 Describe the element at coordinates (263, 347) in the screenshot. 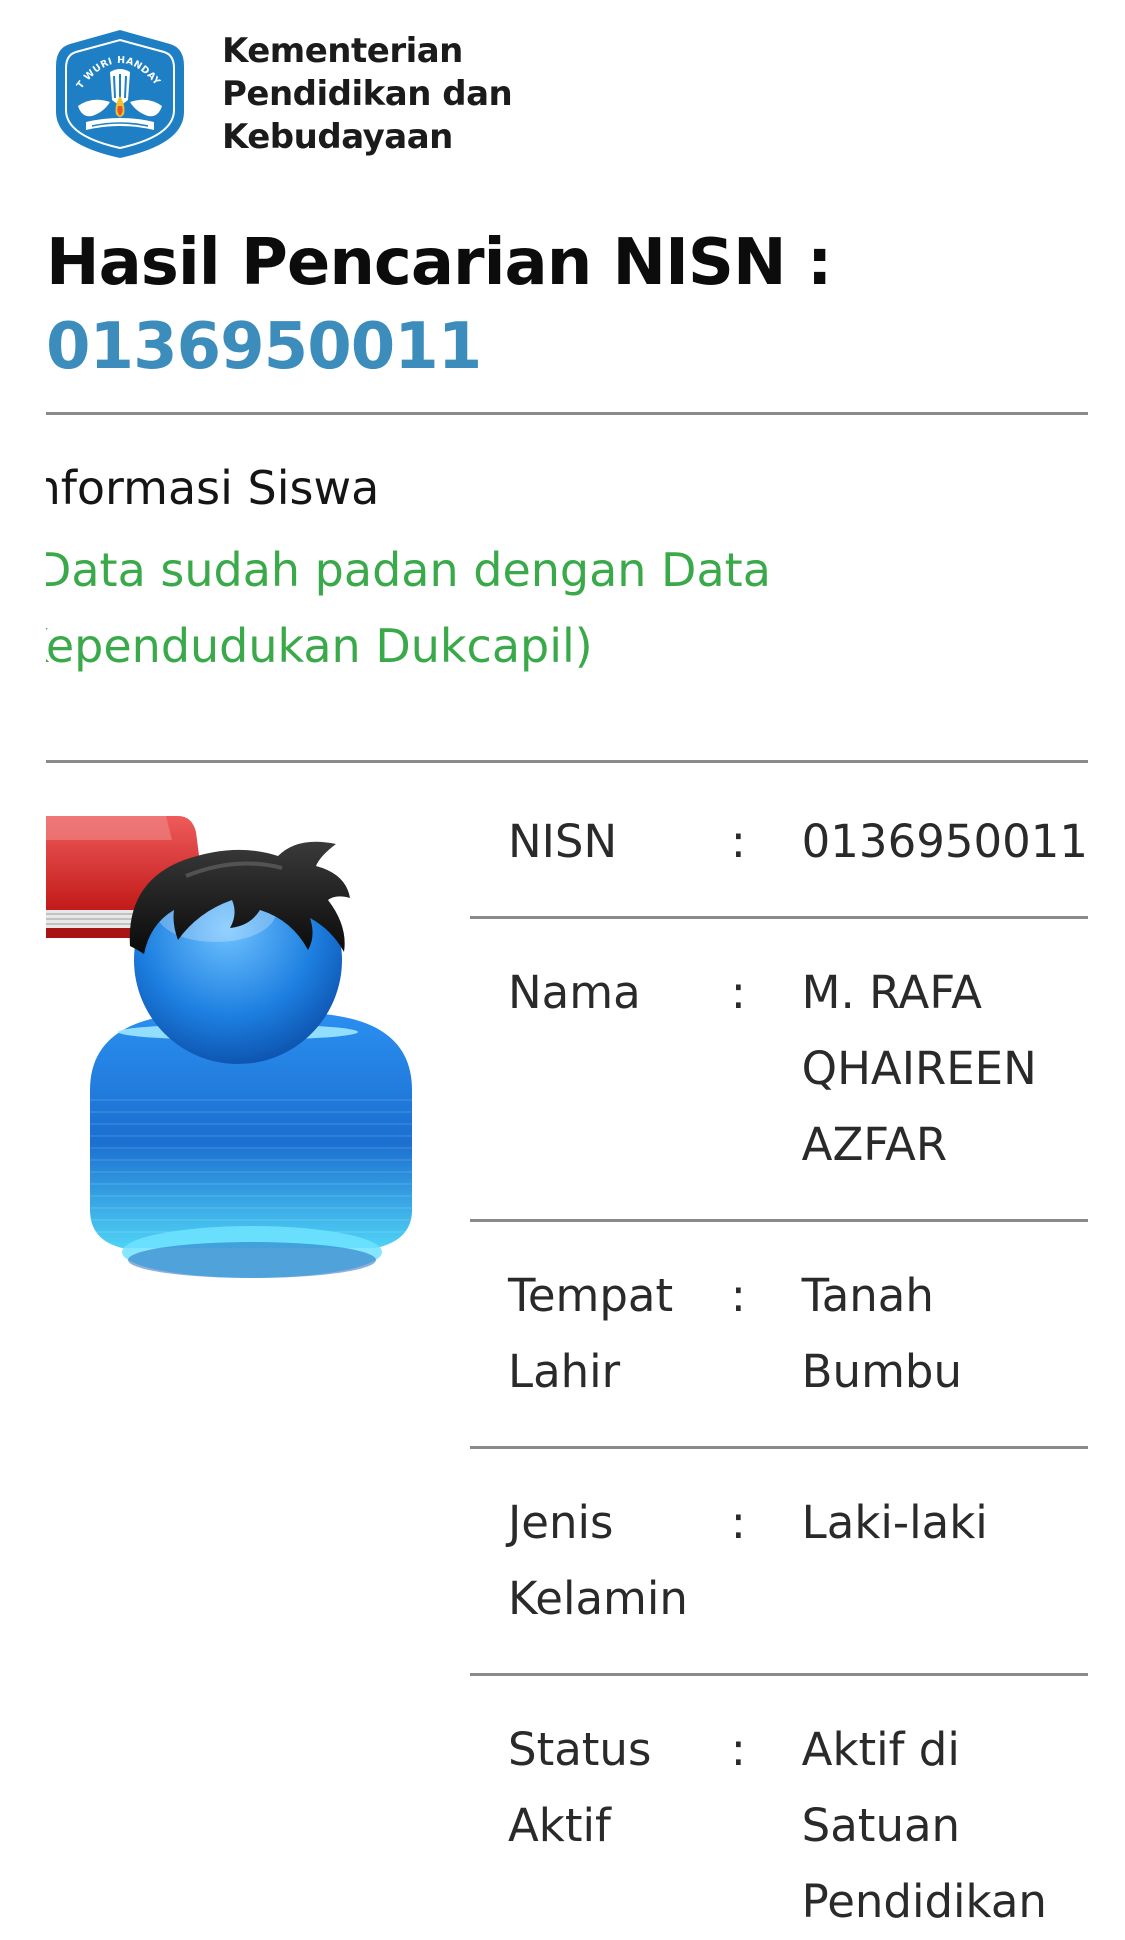

I see `searched-nisn: 0136950011` at that location.